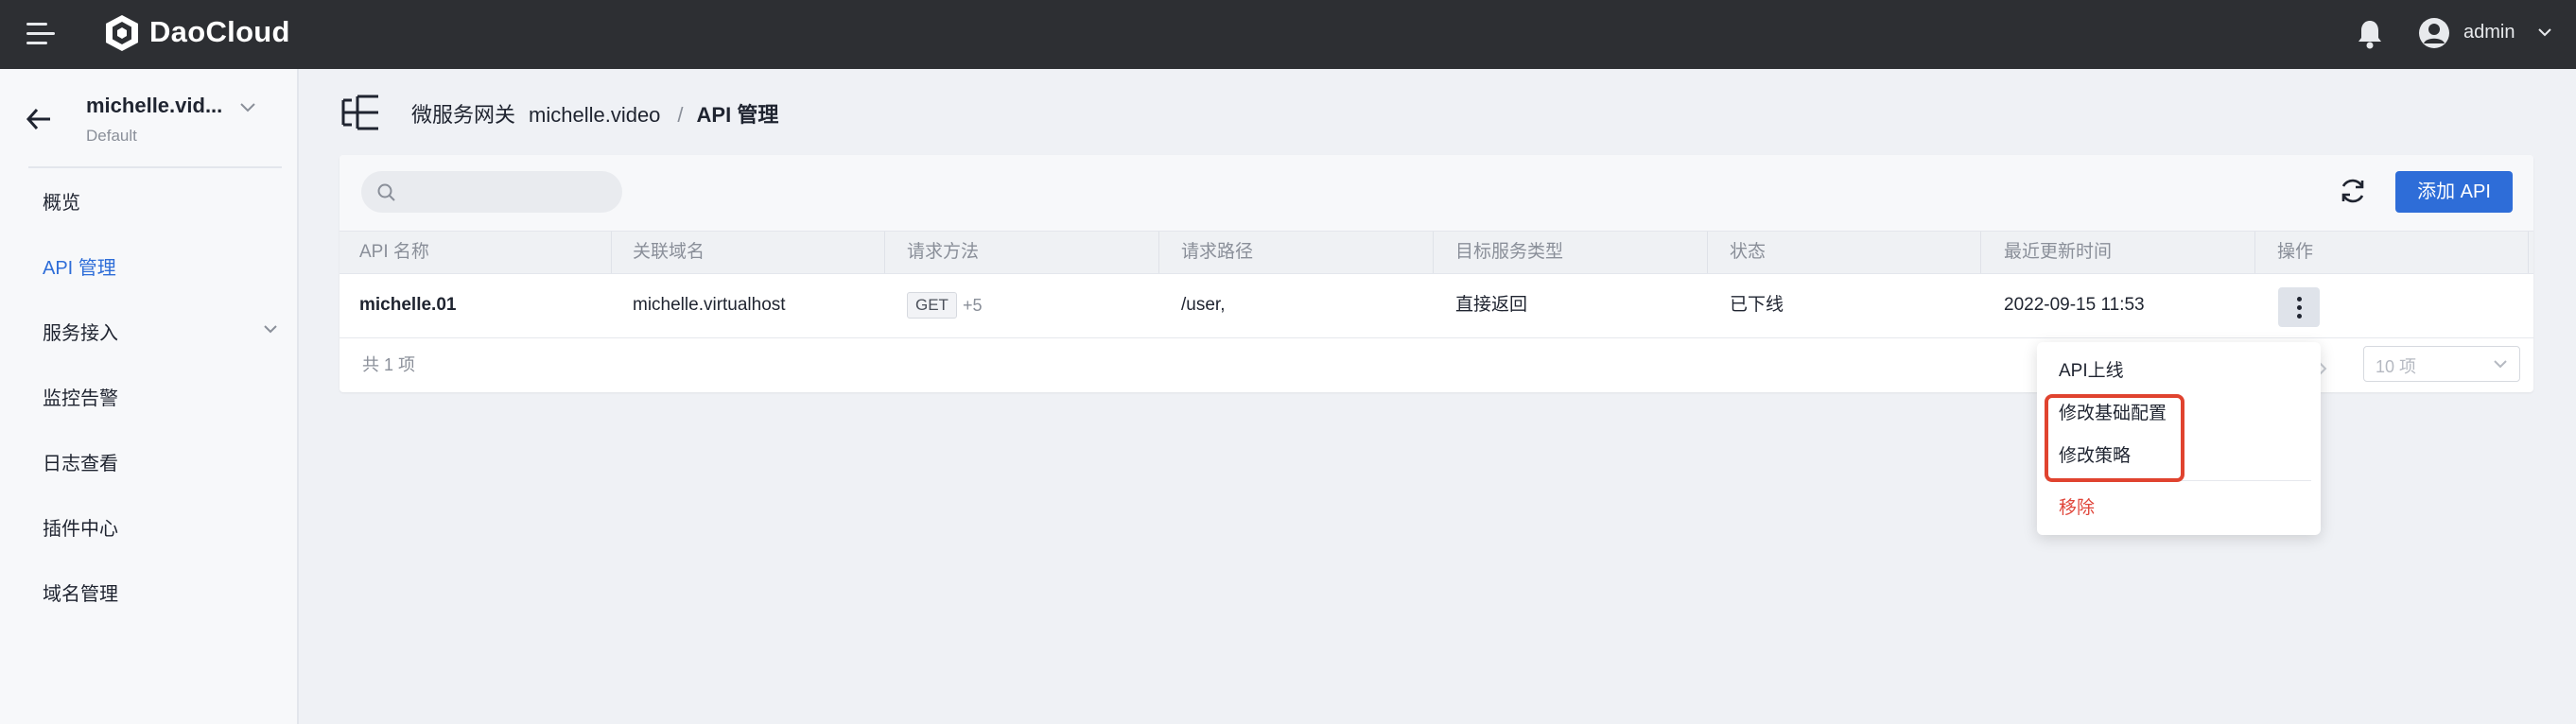 The image size is (2576, 724). What do you see at coordinates (219, 31) in the screenshot?
I see `brand-name: DaoCloud` at bounding box center [219, 31].